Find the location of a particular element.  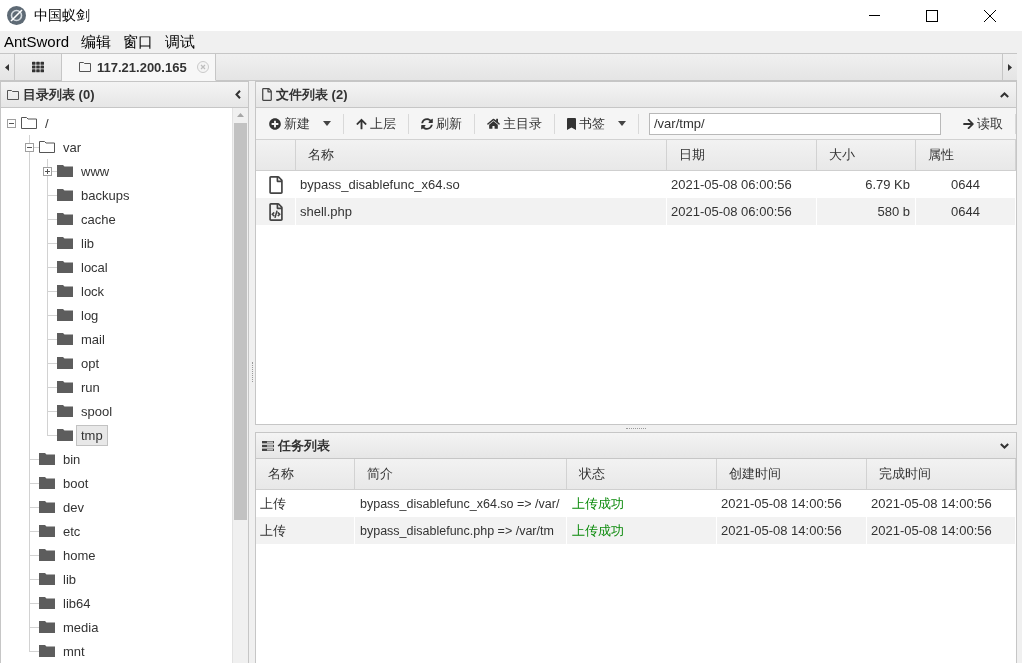

caret-right-icon is located at coordinates (1010, 67).